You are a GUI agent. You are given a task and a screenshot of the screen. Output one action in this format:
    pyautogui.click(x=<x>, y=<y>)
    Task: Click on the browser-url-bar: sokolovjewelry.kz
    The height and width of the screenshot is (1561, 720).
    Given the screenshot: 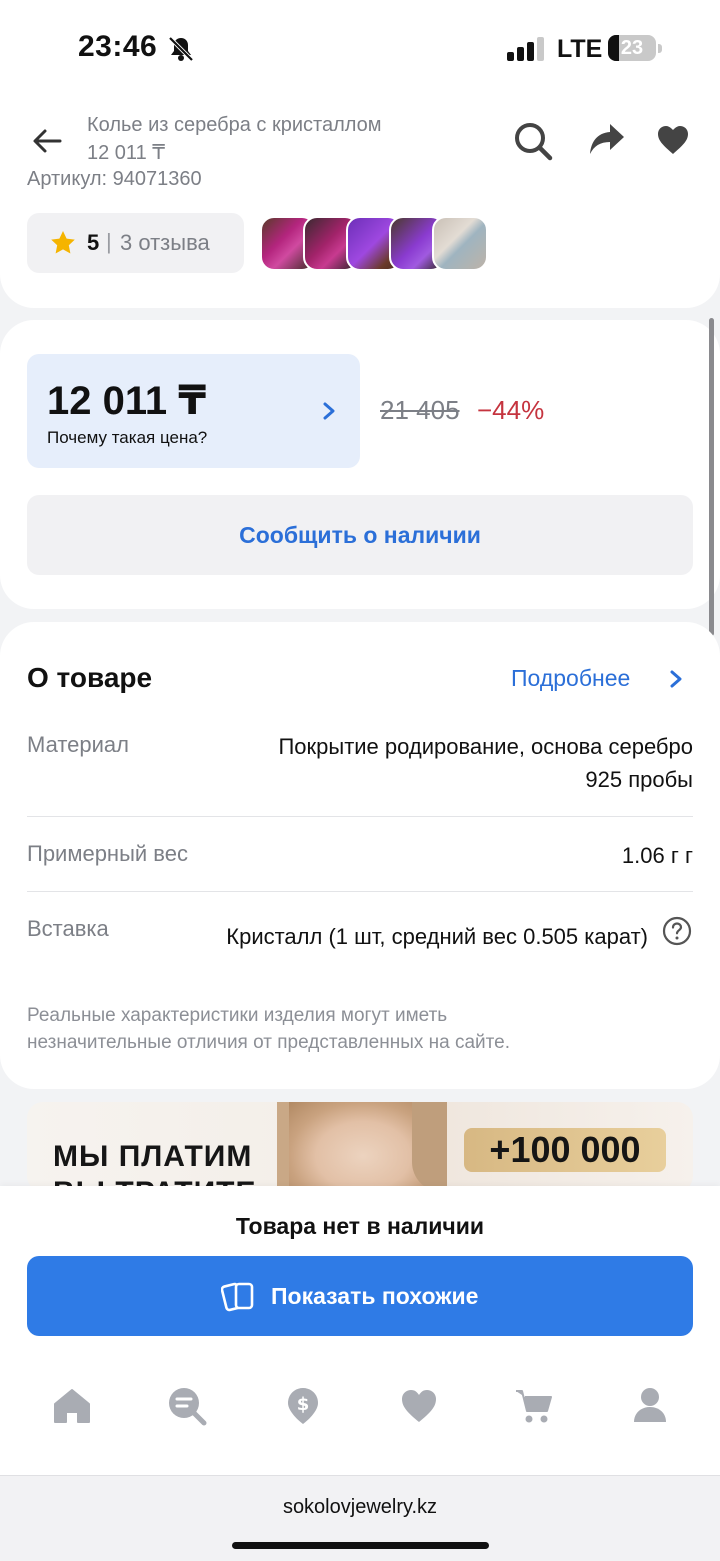 What is the action you would take?
    pyautogui.click(x=360, y=1518)
    